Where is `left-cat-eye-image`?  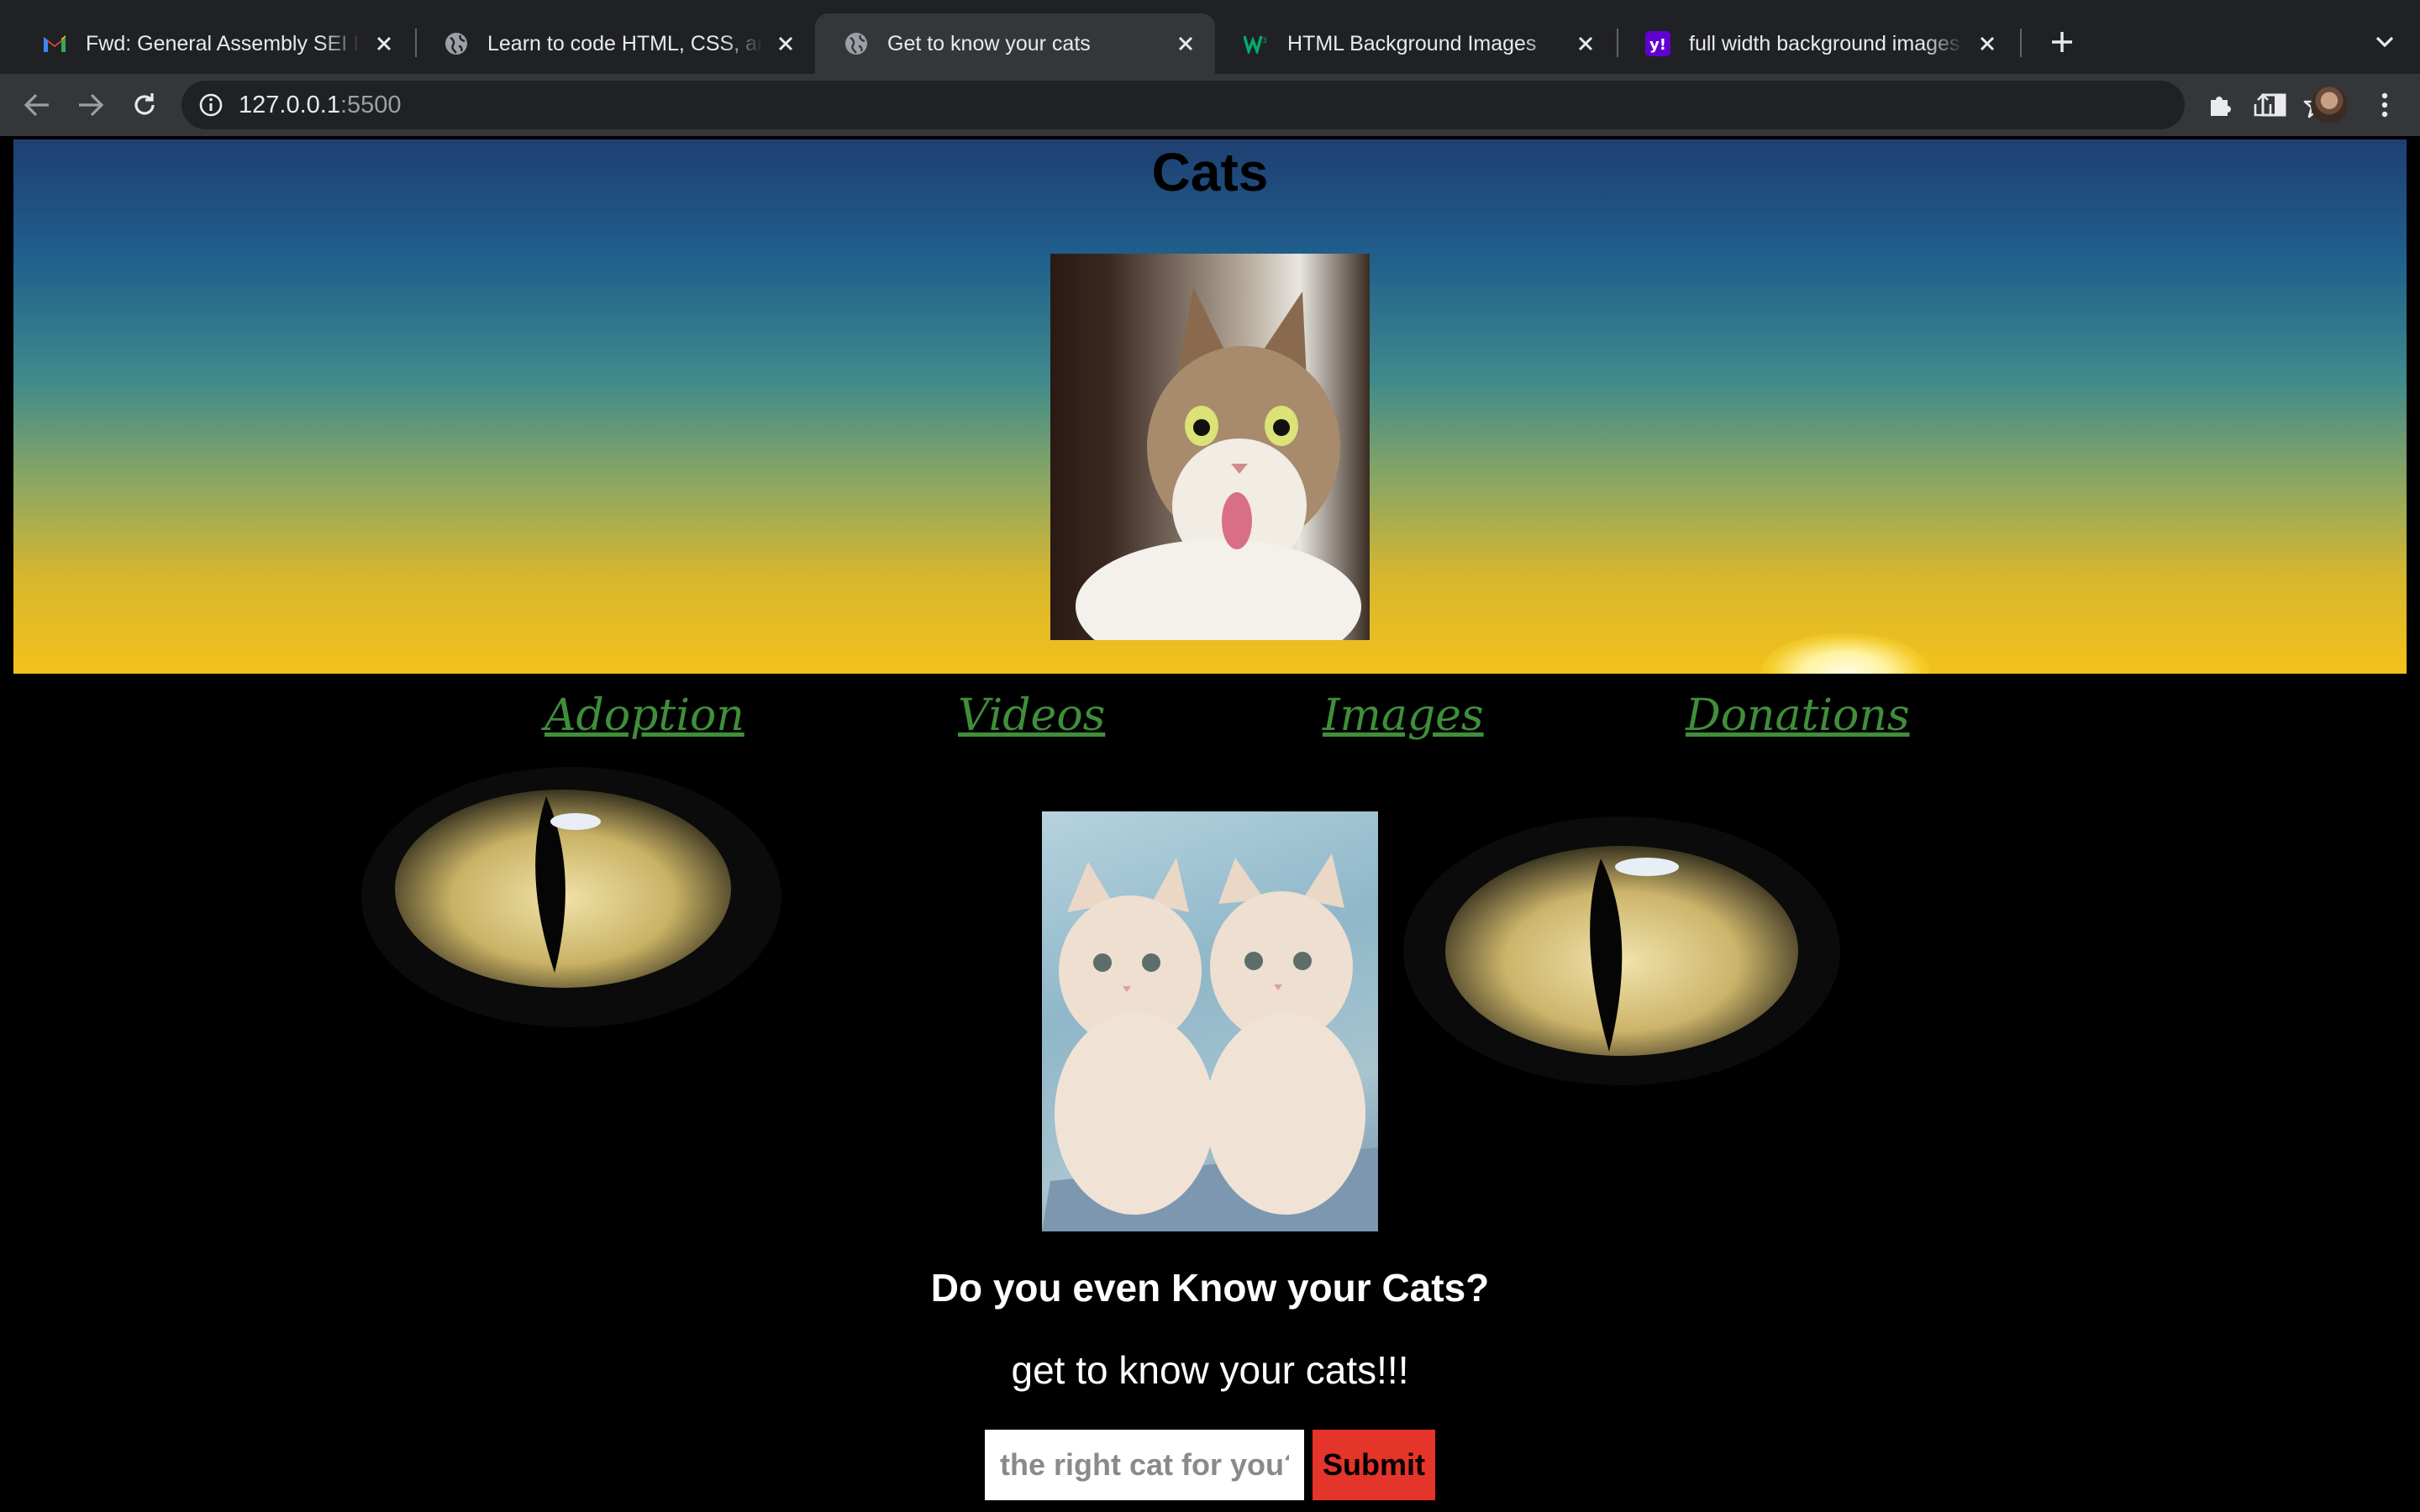 left-cat-eye-image is located at coordinates (571, 897).